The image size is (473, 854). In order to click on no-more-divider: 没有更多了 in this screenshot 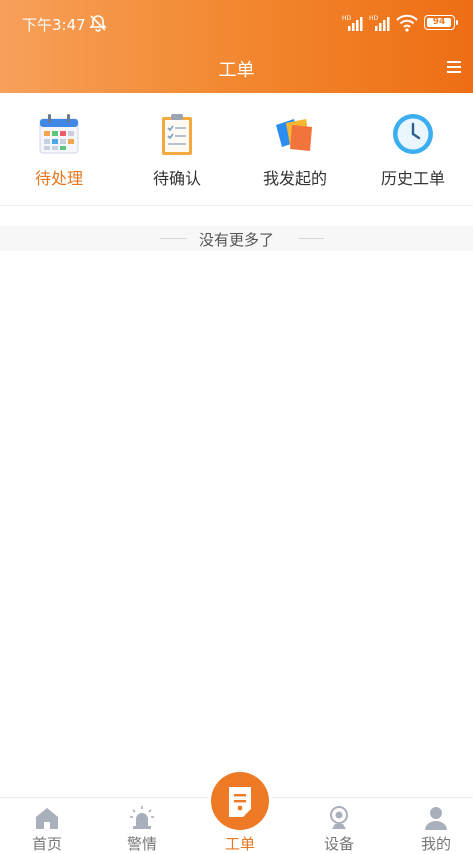, I will do `click(236, 238)`.